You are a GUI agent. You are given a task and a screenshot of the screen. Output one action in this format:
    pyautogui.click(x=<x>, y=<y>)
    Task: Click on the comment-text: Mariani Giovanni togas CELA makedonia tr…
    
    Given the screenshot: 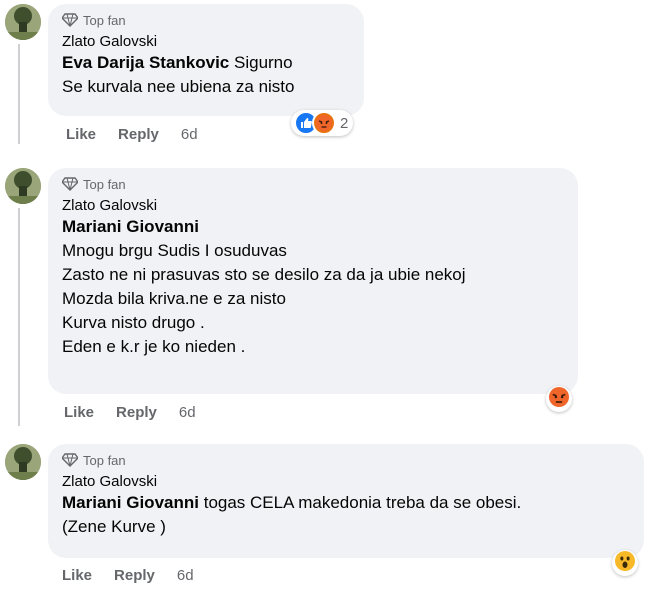 What is the action you would take?
    pyautogui.click(x=346, y=515)
    